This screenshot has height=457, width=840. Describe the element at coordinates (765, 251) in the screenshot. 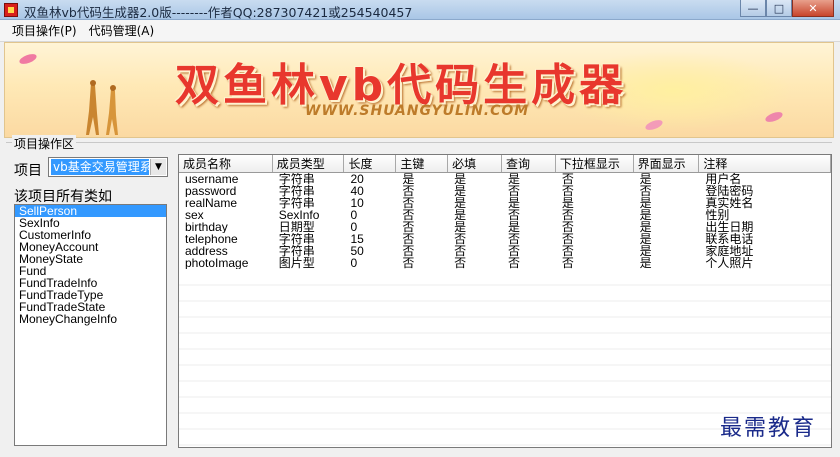

I see `table-cell: 家庭地址` at that location.